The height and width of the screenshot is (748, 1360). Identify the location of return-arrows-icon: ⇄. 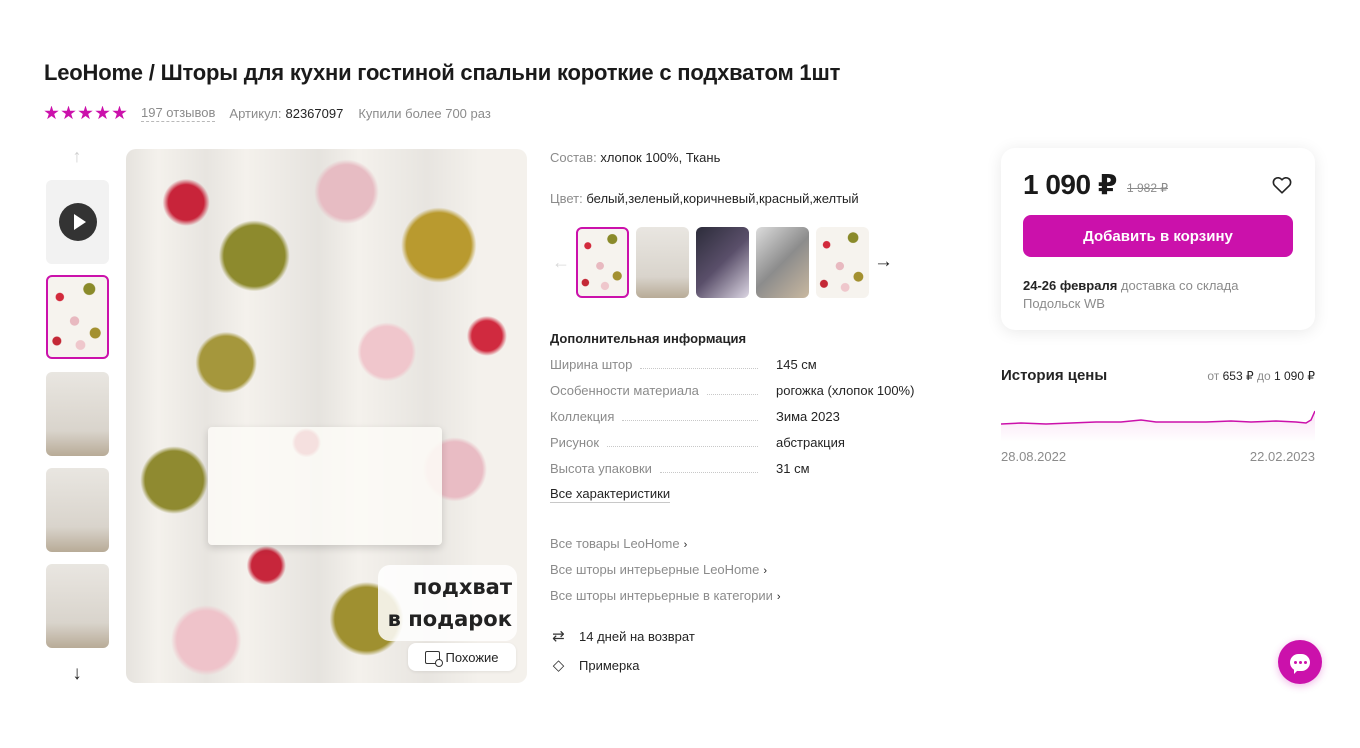
(558, 636).